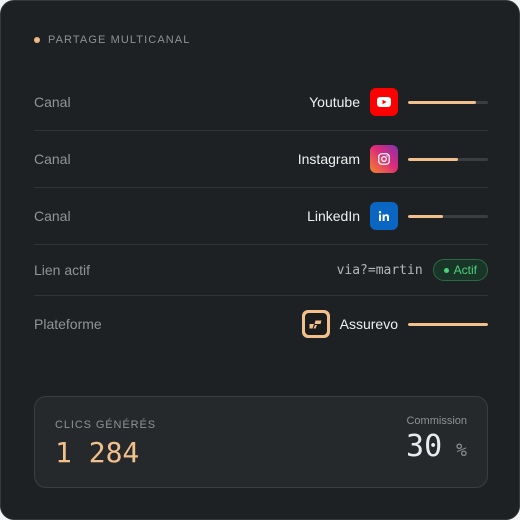 Image resolution: width=520 pixels, height=520 pixels. Describe the element at coordinates (436, 421) in the screenshot. I see `commission-label: Commission` at that location.